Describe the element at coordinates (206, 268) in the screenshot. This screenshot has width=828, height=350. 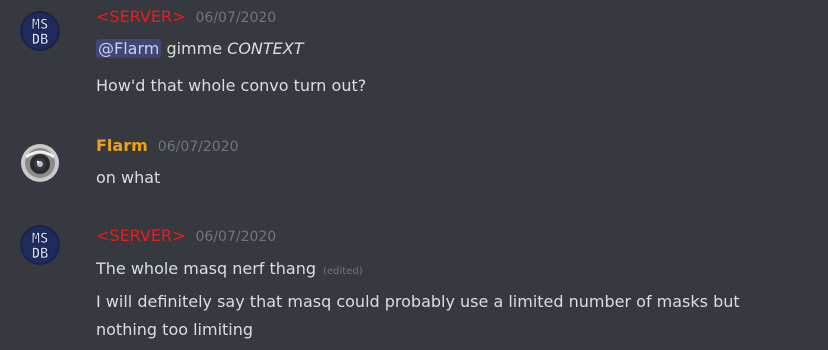
I see `message-text: The whole masq nerf thang` at that location.